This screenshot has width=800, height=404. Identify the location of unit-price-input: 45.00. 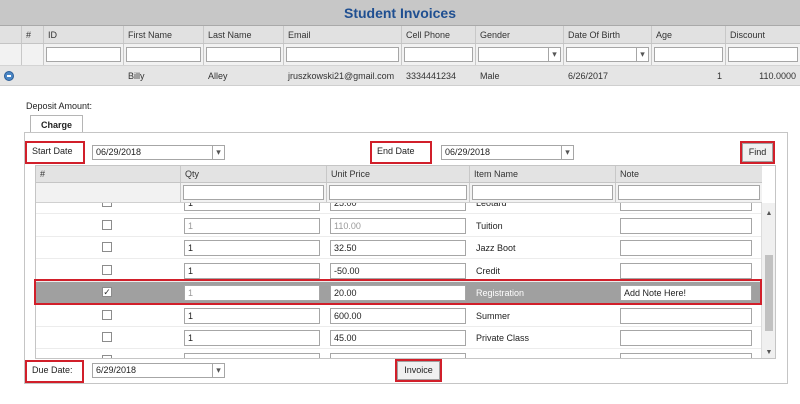
(398, 338).